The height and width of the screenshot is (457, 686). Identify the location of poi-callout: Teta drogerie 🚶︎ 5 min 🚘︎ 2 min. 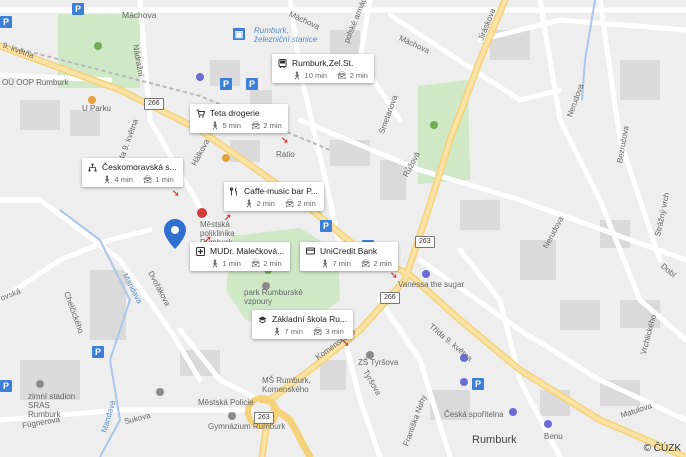
(239, 118).